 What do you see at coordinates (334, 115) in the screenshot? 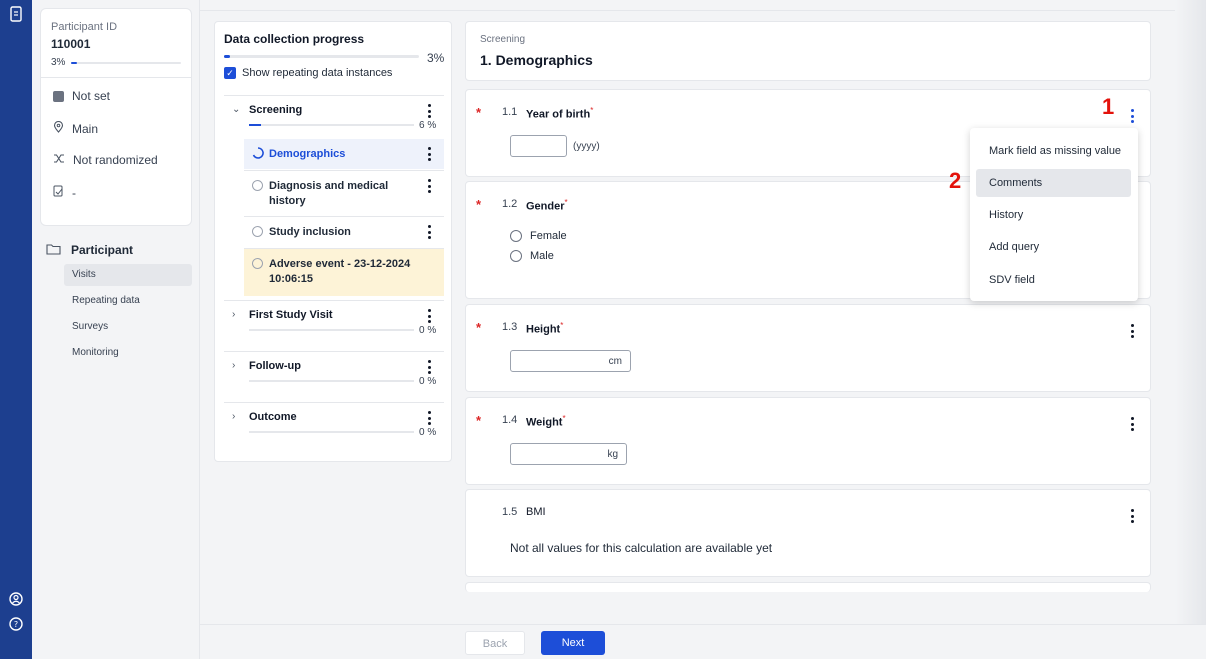
I see `section-screening: ⌄ Screening 6 %` at bounding box center [334, 115].